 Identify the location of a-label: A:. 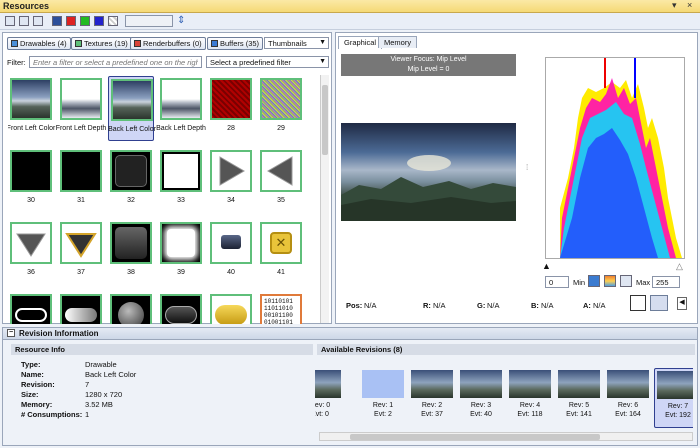
(587, 305).